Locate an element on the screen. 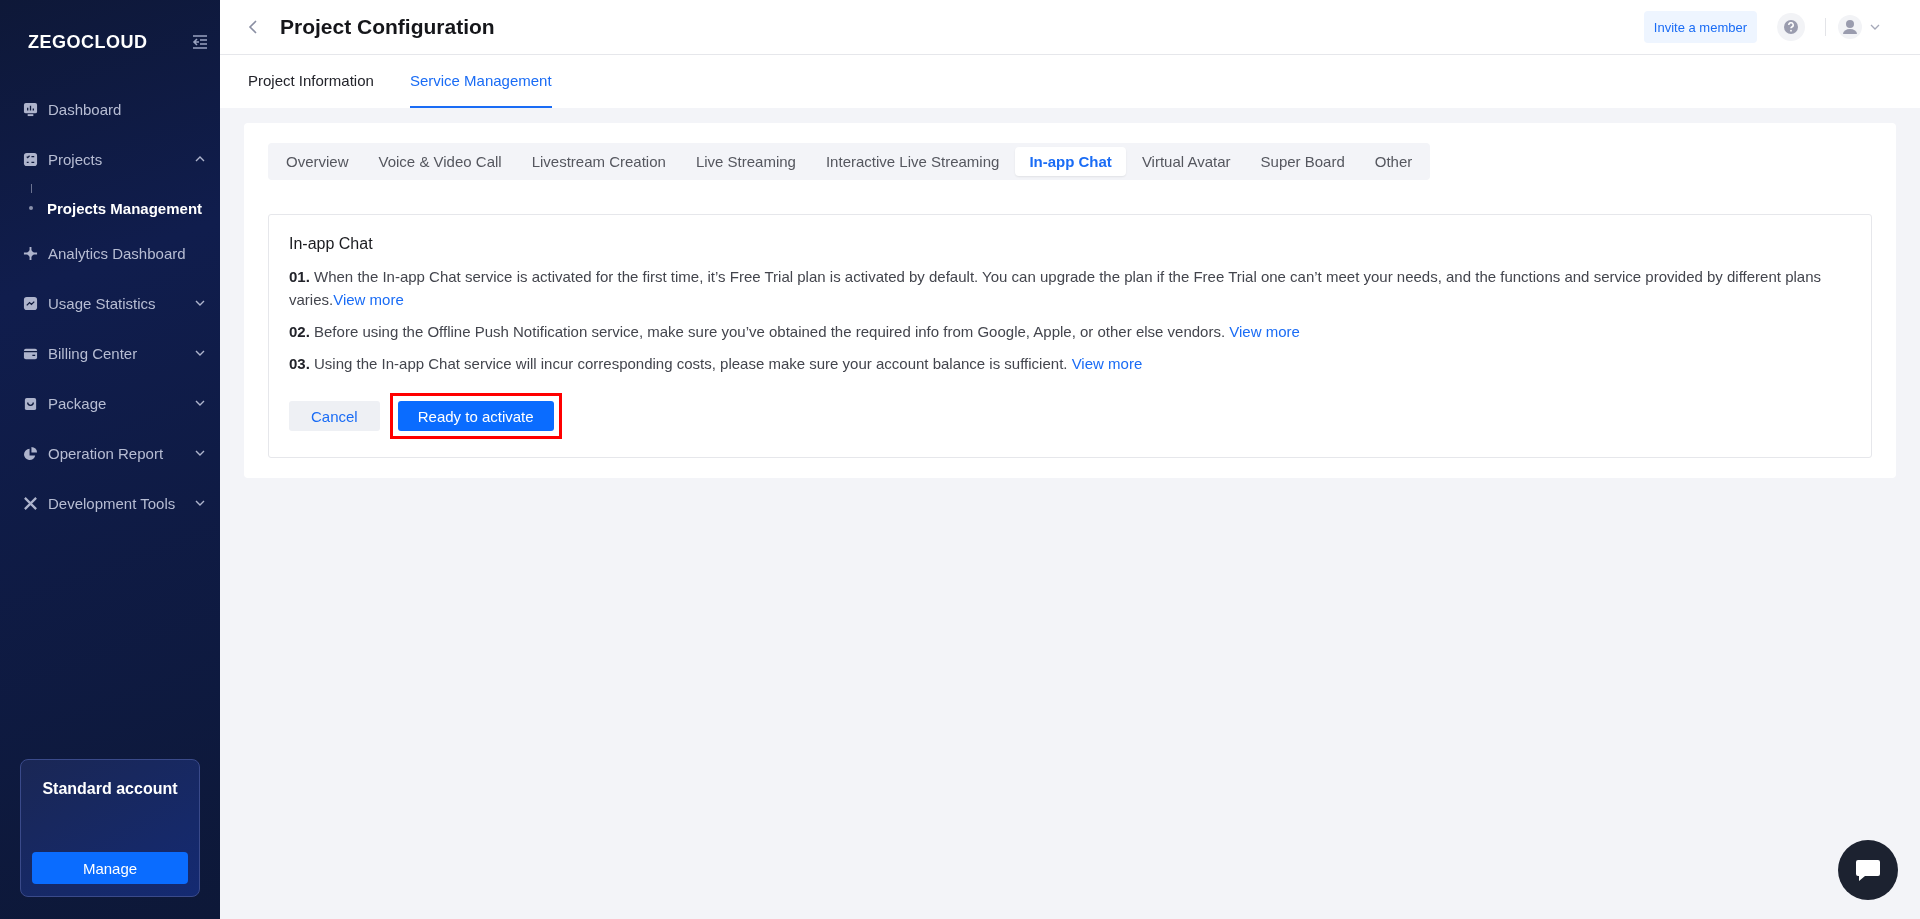  caret-icon is located at coordinates (1875, 27).